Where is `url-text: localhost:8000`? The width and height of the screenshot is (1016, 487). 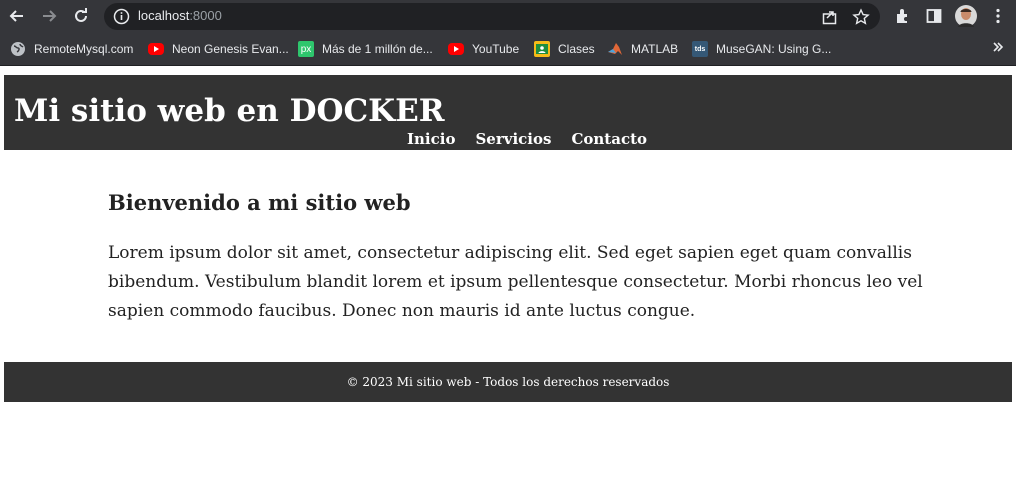
url-text: localhost:8000 is located at coordinates (180, 15).